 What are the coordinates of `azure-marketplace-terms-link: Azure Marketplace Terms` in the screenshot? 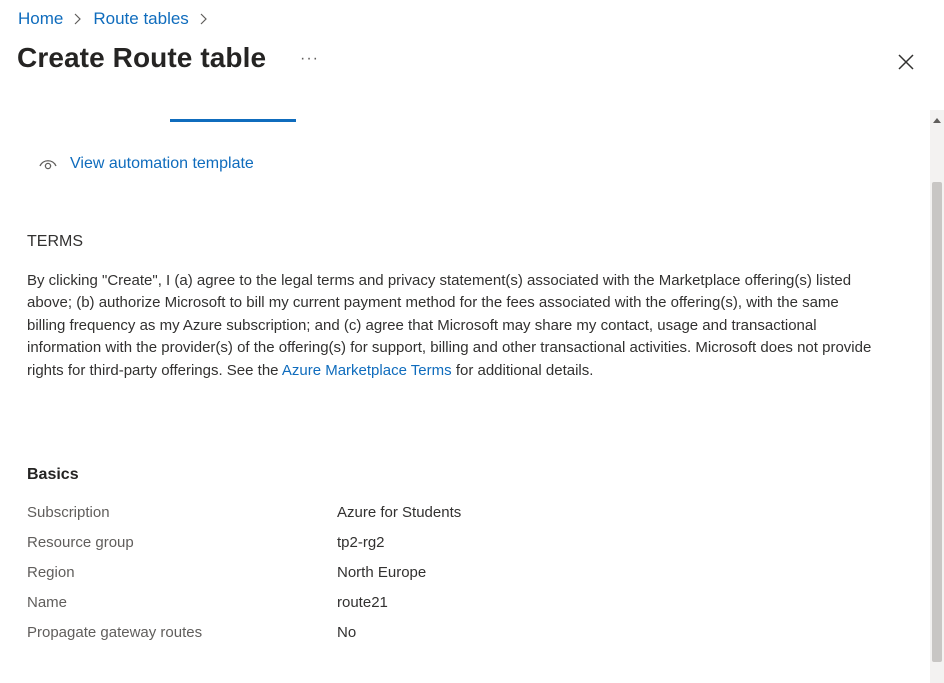 It's located at (367, 370).